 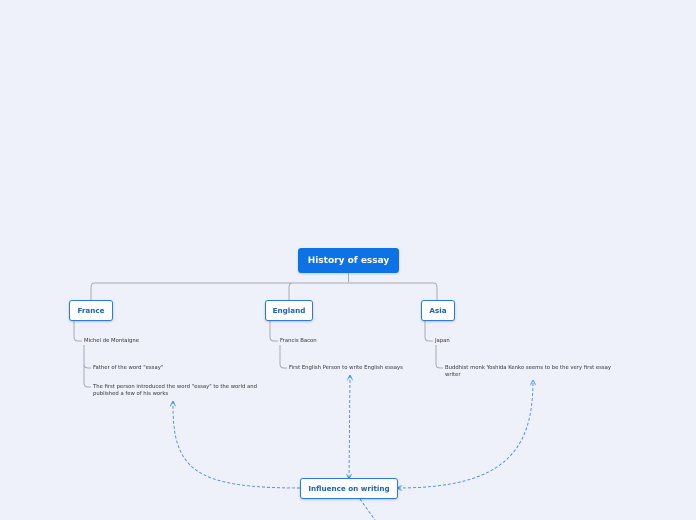 I want to click on central-topic: History of essay, so click(x=348, y=260).